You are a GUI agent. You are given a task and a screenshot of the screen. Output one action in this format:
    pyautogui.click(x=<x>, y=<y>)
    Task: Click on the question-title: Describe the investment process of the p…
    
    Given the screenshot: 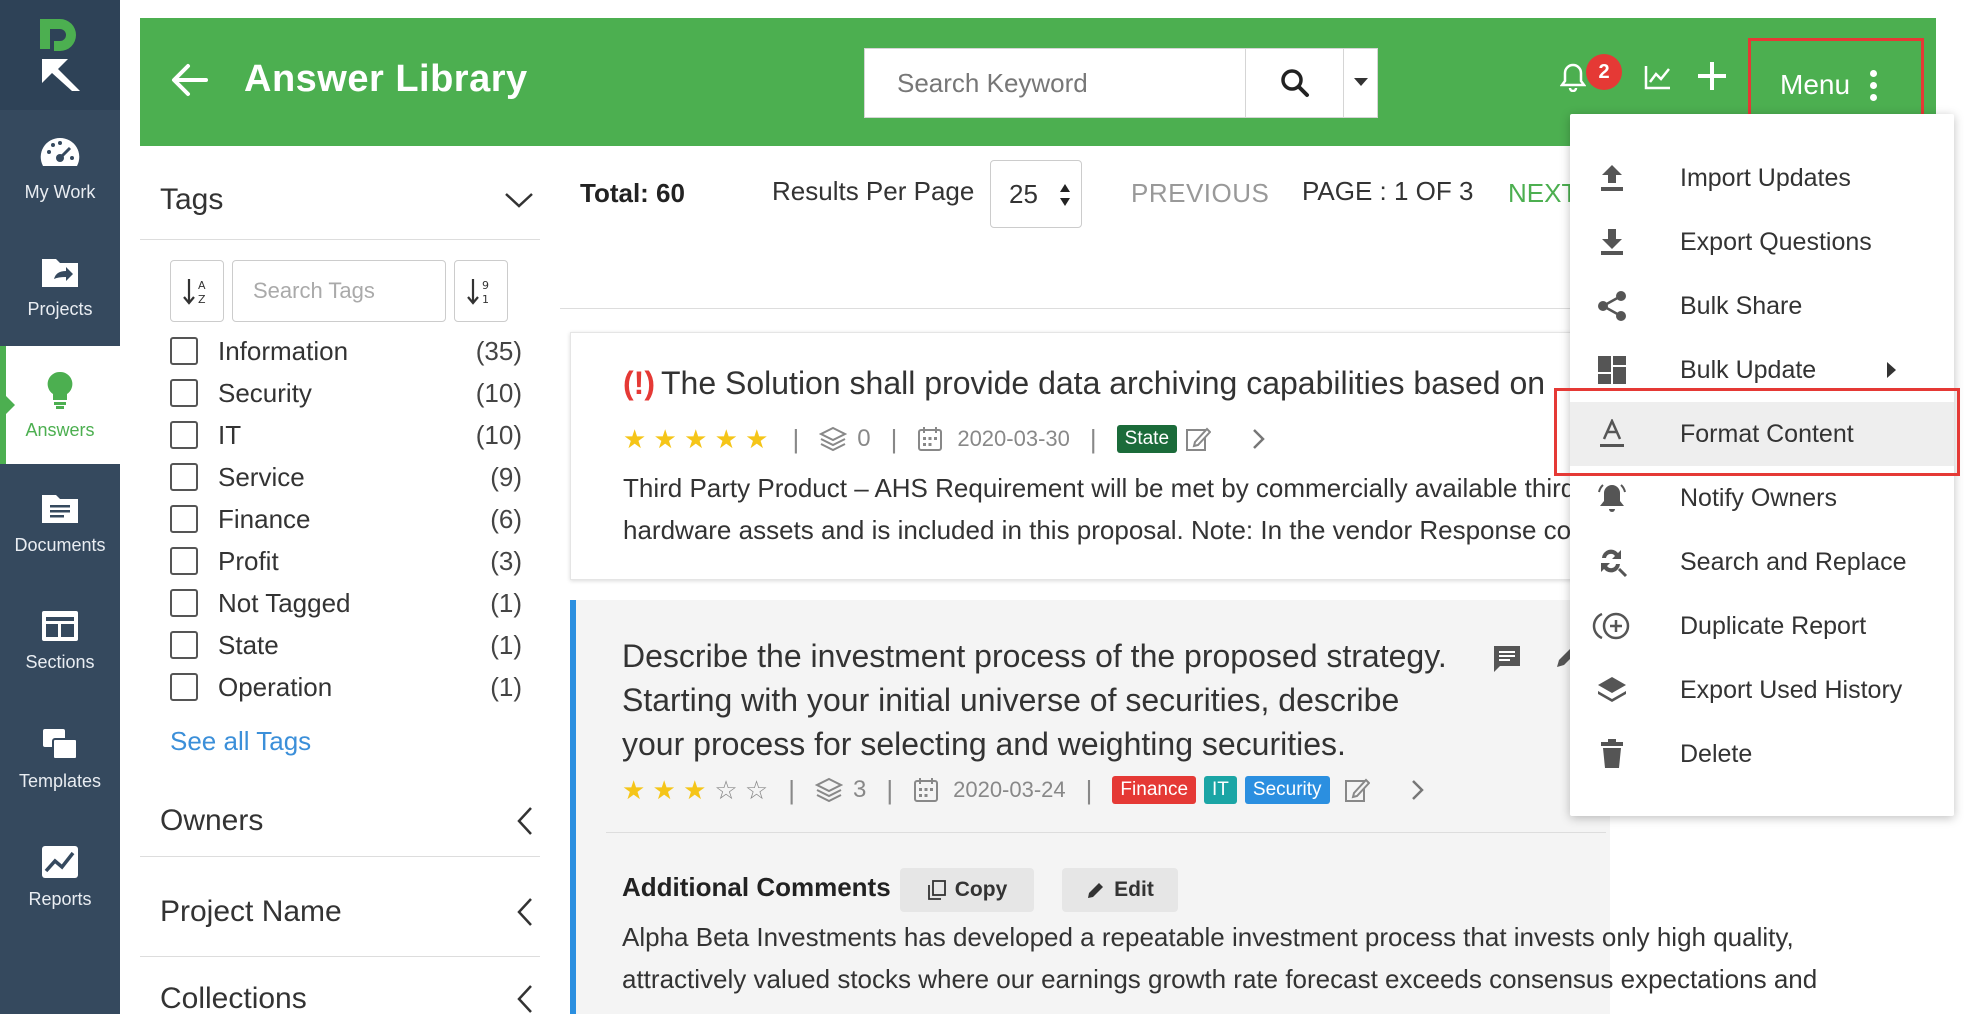 What is the action you would take?
    pyautogui.click(x=1042, y=700)
    